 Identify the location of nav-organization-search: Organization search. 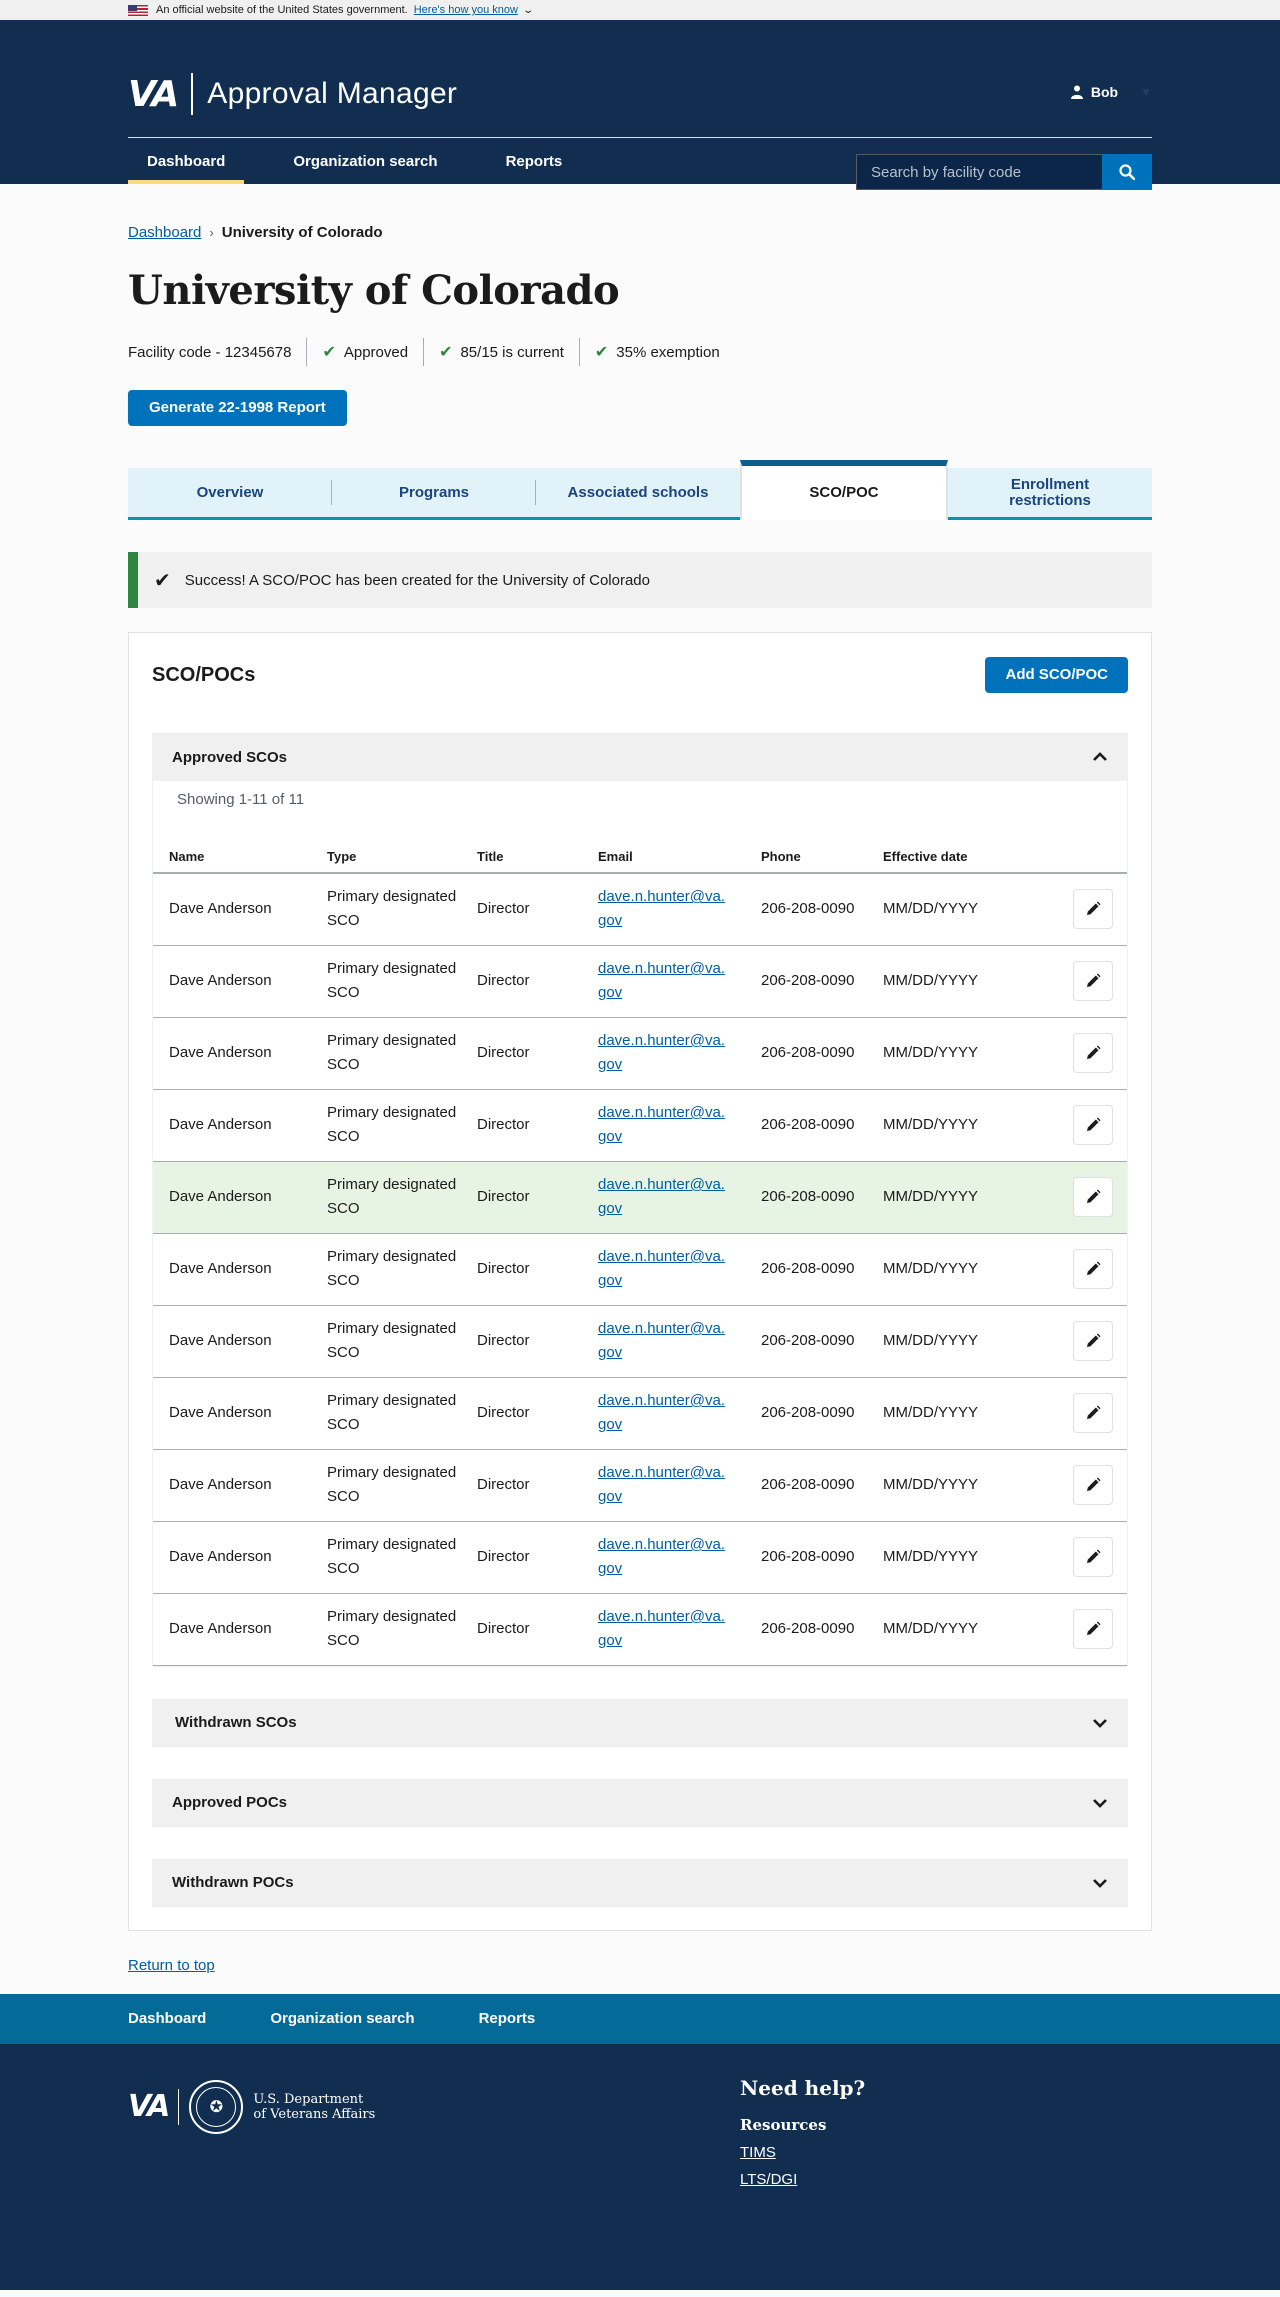
(365, 161).